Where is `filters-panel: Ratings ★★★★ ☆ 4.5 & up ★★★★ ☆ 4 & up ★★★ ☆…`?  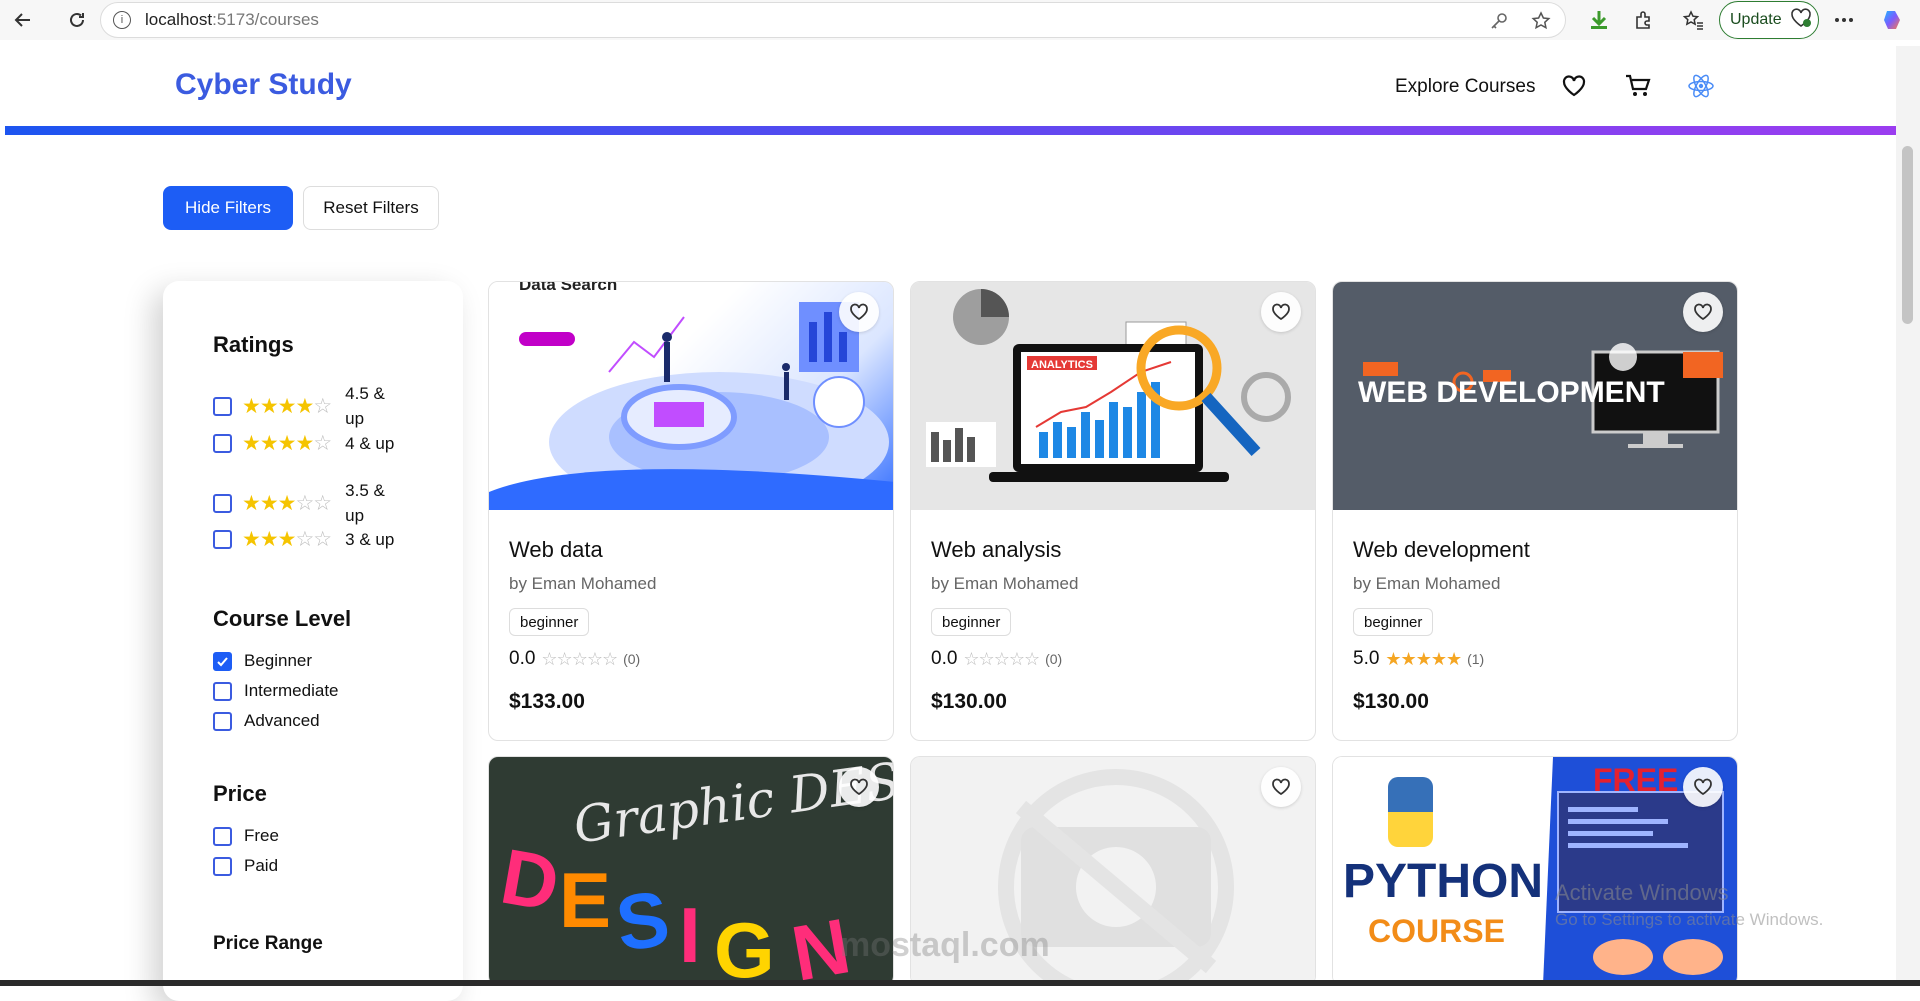 filters-panel: Ratings ★★★★ ☆ 4.5 & up ★★★★ ☆ 4 & up ★★★ ☆… is located at coordinates (313, 641).